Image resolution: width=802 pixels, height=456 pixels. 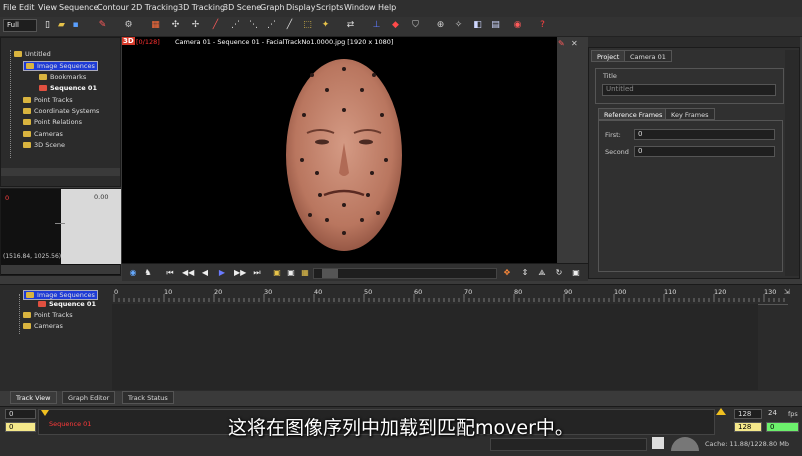 What do you see at coordinates (608, 56) in the screenshot?
I see `tab-project: Project` at bounding box center [608, 56].